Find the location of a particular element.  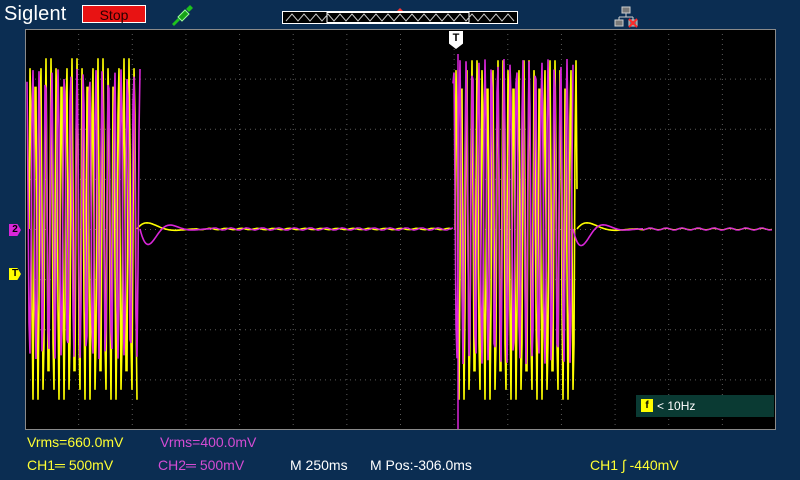

memory-timeline is located at coordinates (400, 16).